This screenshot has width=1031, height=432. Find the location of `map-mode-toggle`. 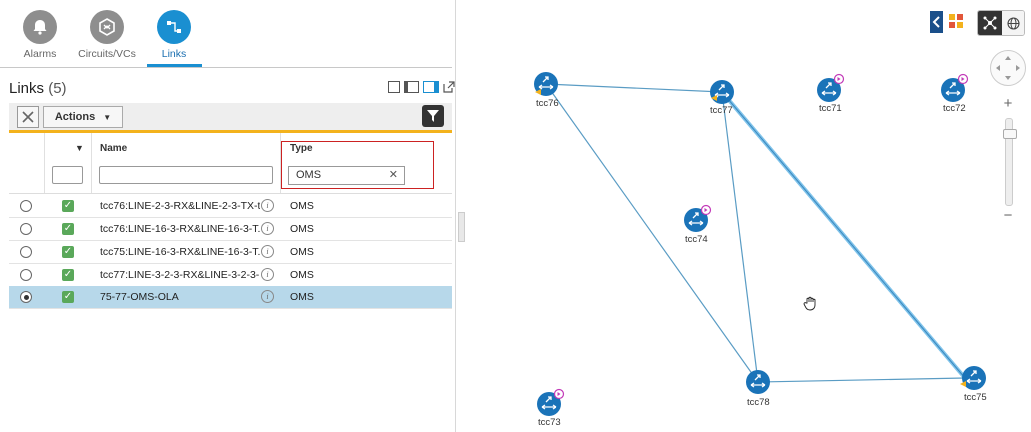

map-mode-toggle is located at coordinates (1001, 23).